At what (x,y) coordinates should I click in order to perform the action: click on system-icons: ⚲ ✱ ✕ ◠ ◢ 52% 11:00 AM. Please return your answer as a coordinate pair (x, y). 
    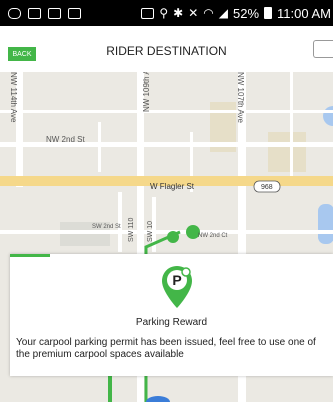
    Looking at the image, I should click on (236, 13).